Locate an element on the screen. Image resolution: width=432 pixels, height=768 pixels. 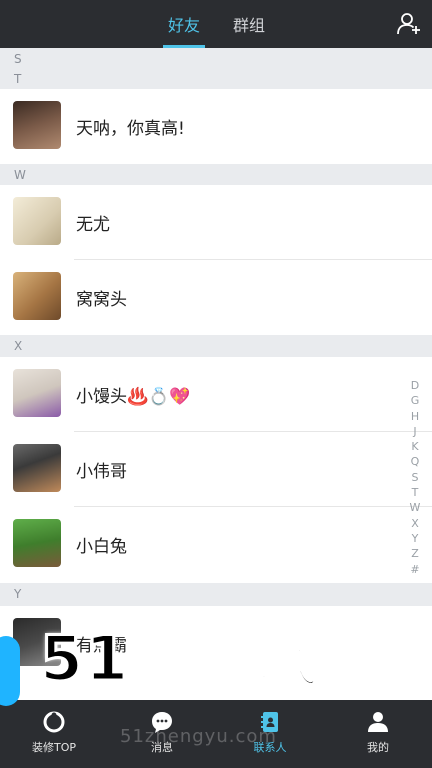
section-header-y: Y is located at coordinates (216, 594).